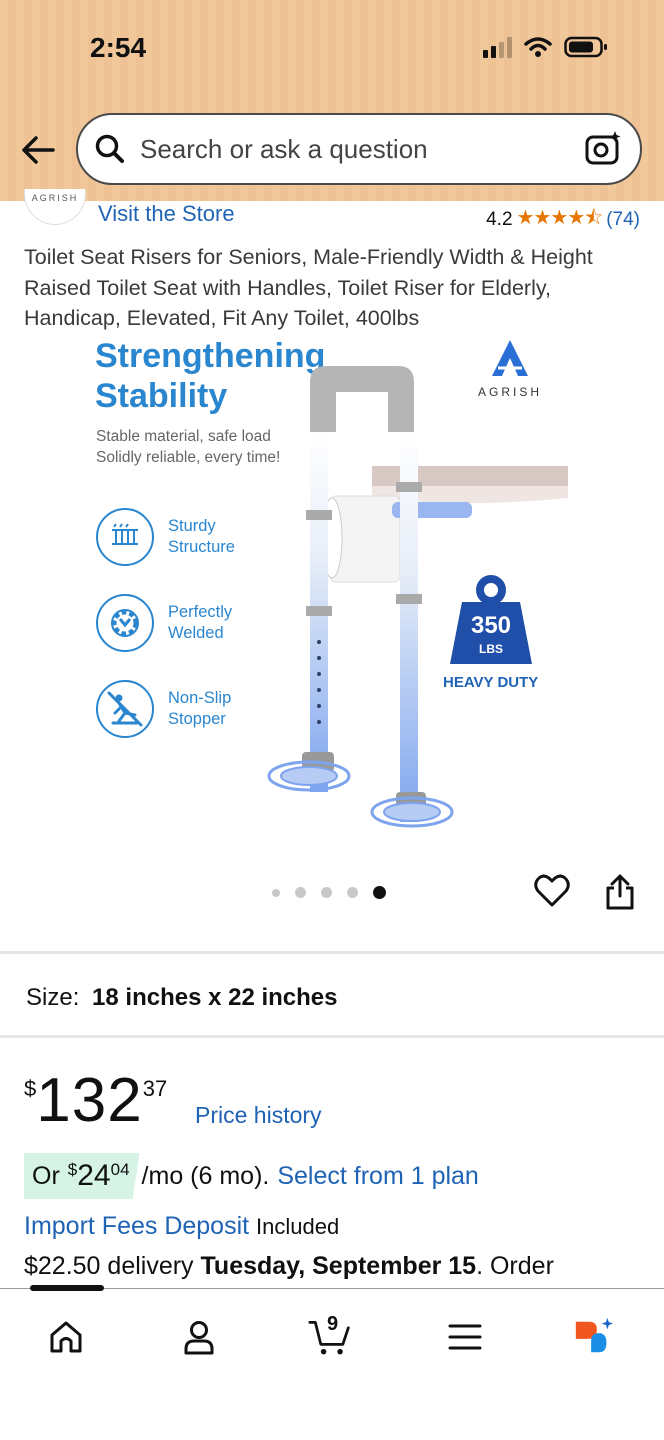 The image size is (664, 1440). I want to click on nav-menu, so click(465, 1337).